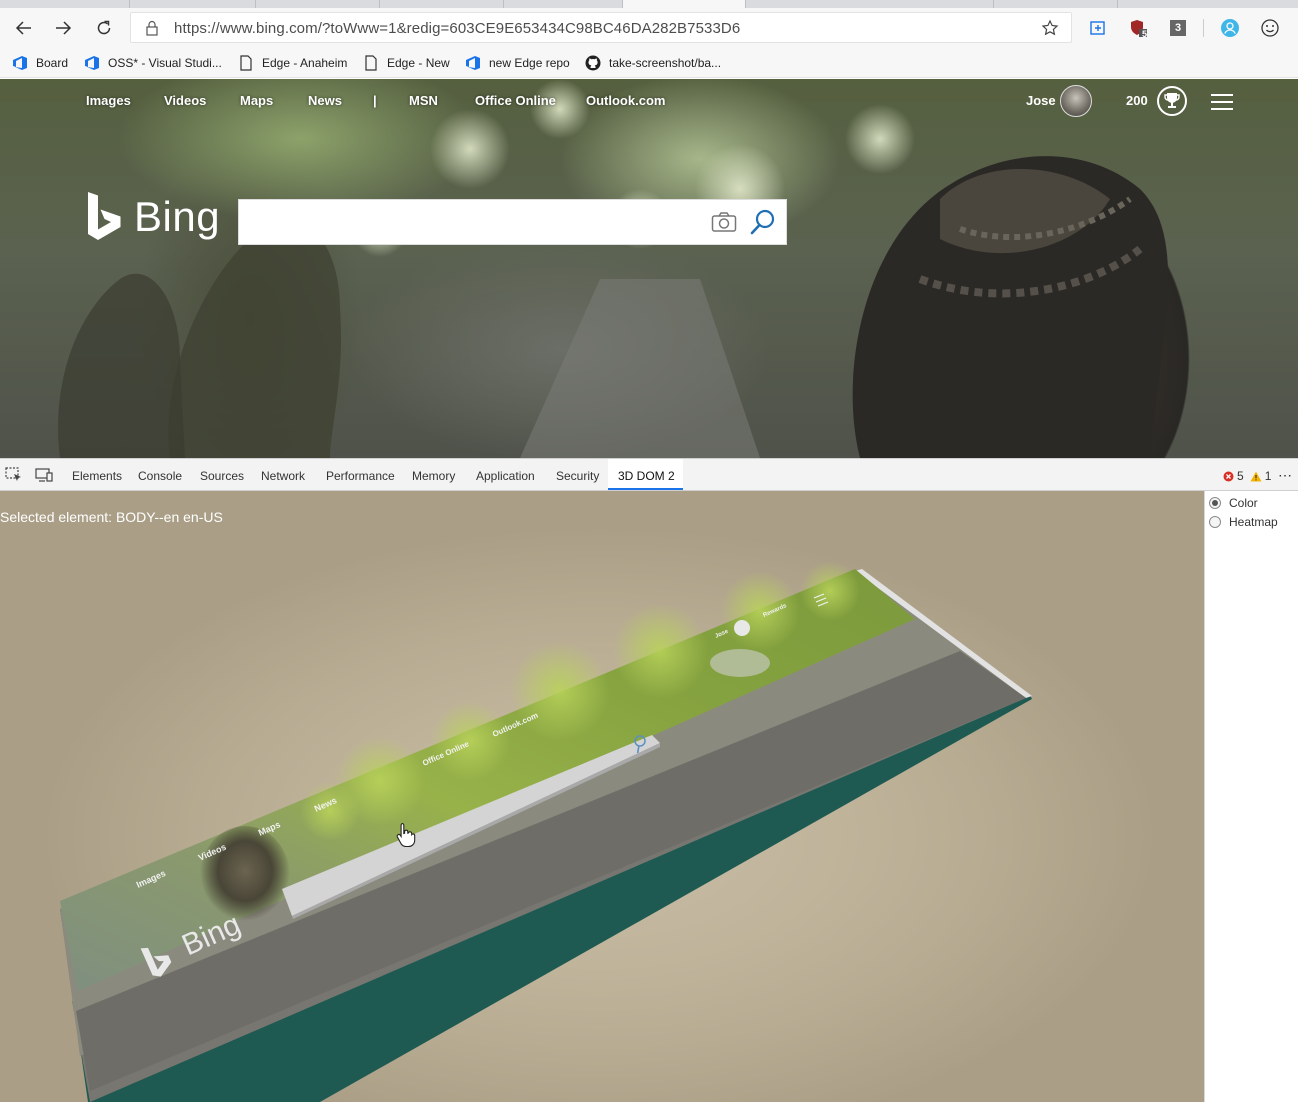 The height and width of the screenshot is (1102, 1298). Describe the element at coordinates (152, 28) in the screenshot. I see `lock-icon` at that location.